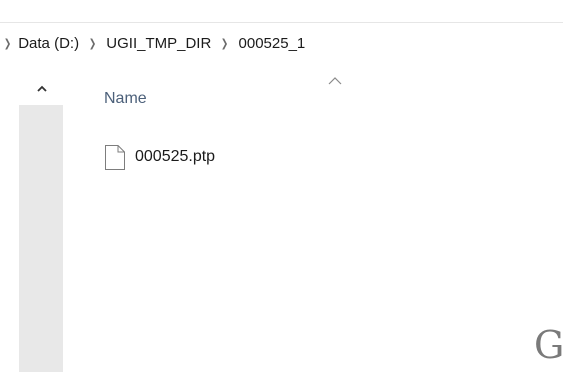  What do you see at coordinates (548, 345) in the screenshot?
I see `watermark-logo: G` at bounding box center [548, 345].